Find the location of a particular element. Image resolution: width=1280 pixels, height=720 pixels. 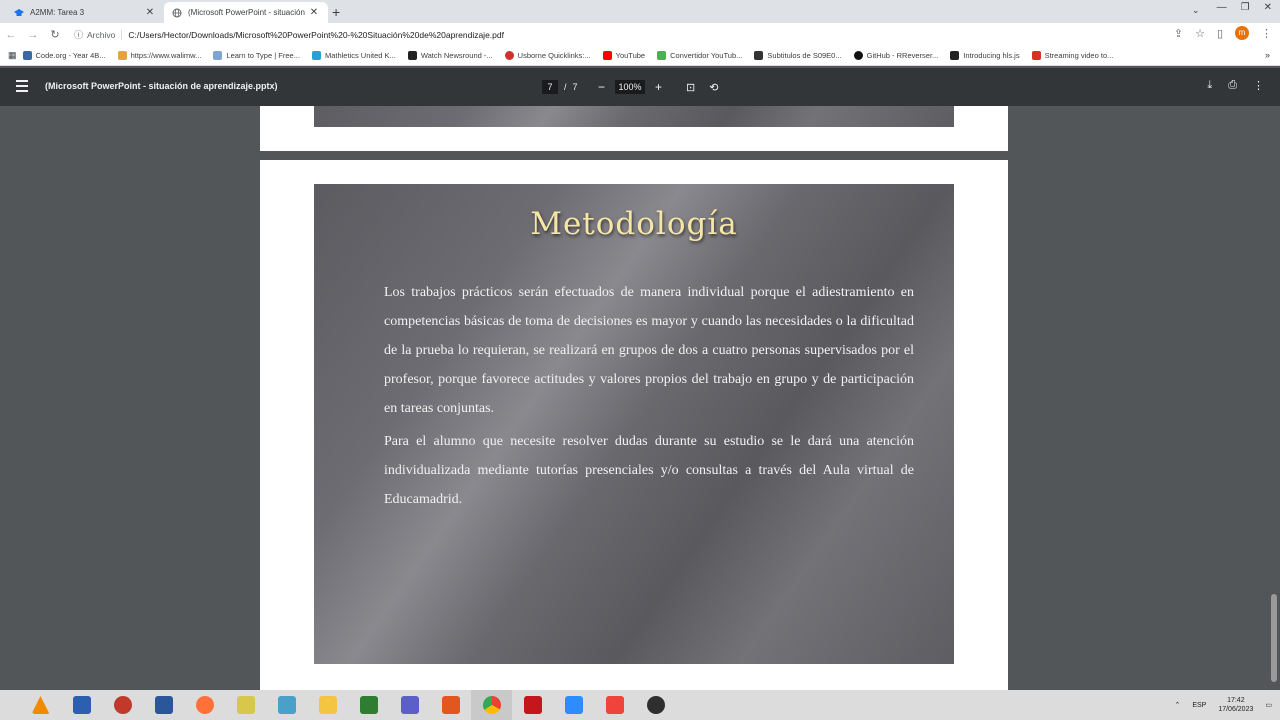

acrobat-icon is located at coordinates (532, 705).